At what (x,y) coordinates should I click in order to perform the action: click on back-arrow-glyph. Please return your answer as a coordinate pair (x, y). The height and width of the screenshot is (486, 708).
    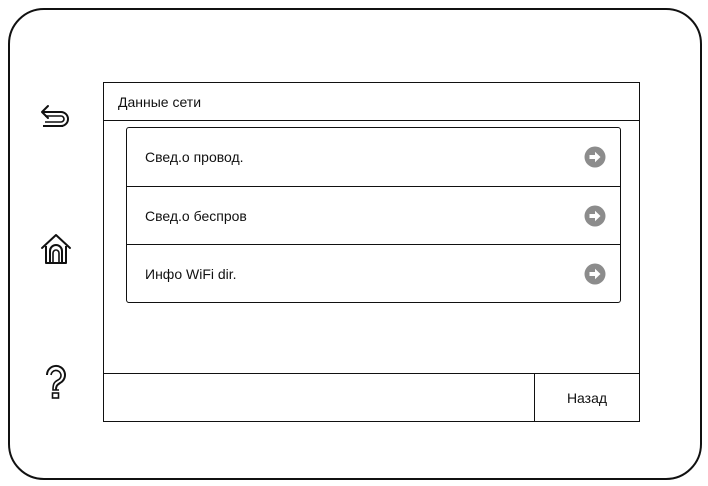
    Looking at the image, I should click on (55, 116).